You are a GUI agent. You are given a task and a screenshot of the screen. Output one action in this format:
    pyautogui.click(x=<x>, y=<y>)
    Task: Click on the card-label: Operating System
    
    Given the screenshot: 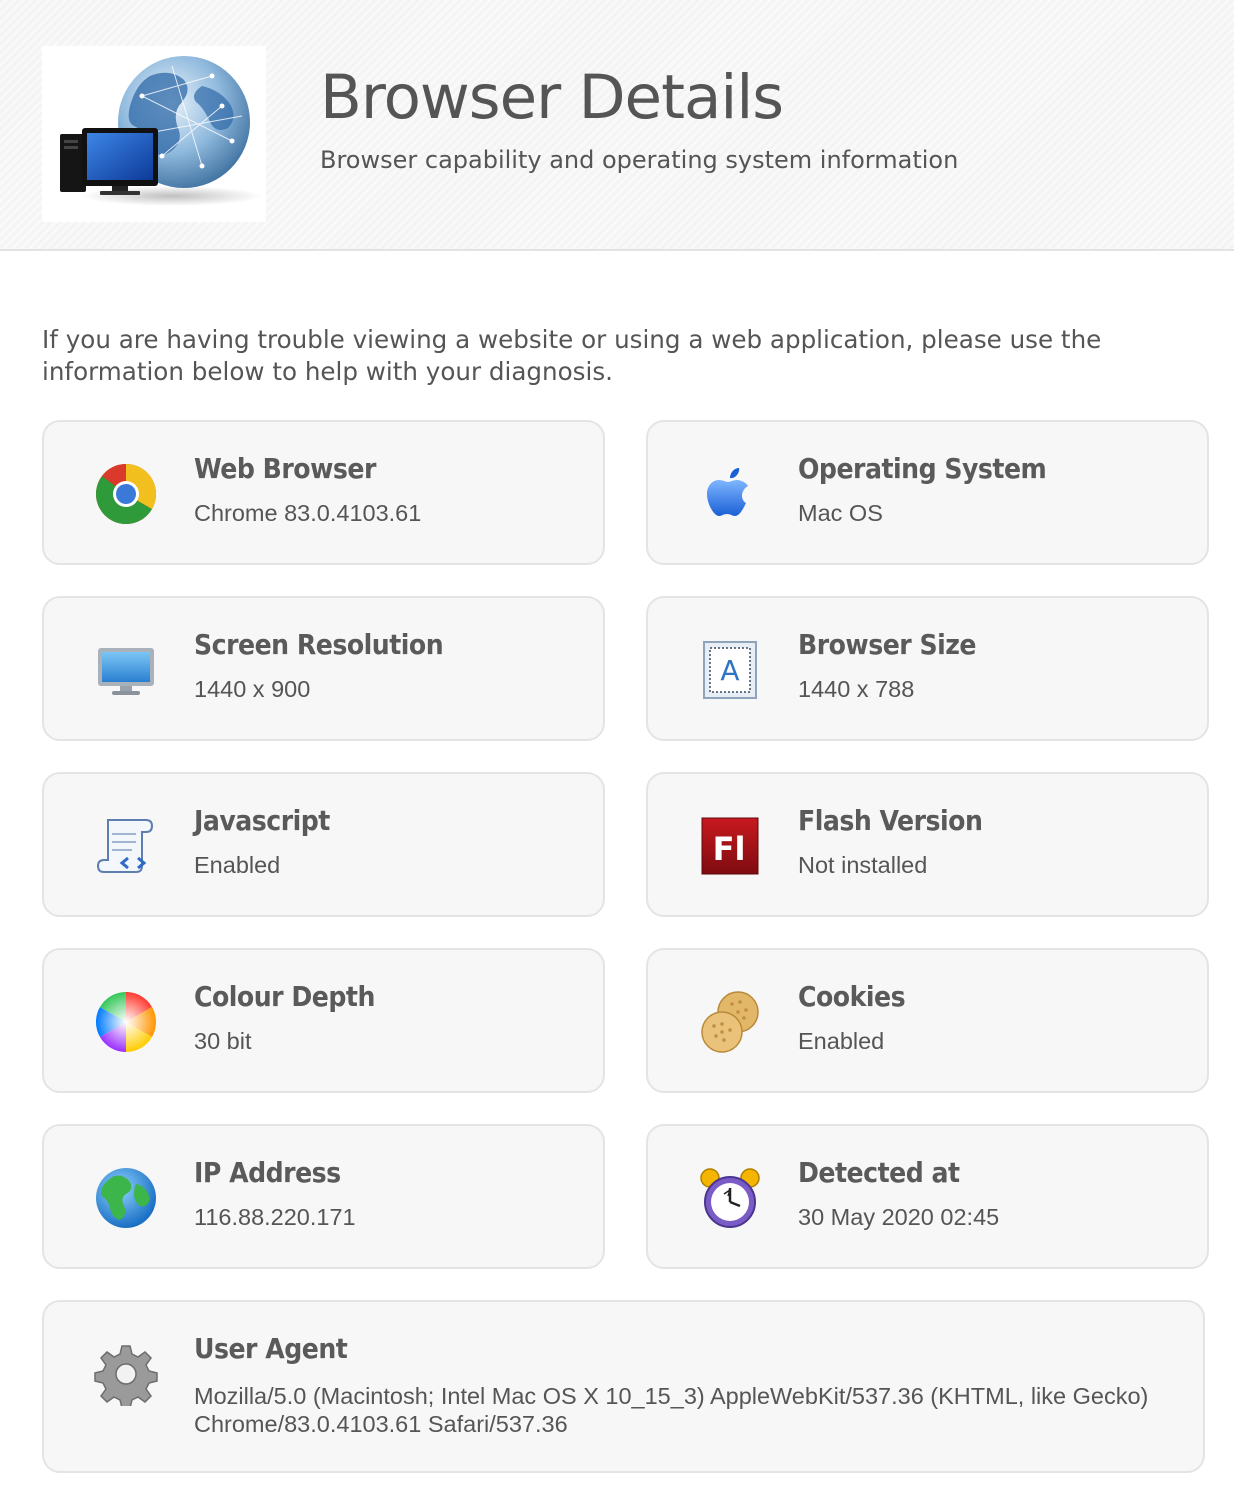 What is the action you would take?
    pyautogui.click(x=922, y=468)
    